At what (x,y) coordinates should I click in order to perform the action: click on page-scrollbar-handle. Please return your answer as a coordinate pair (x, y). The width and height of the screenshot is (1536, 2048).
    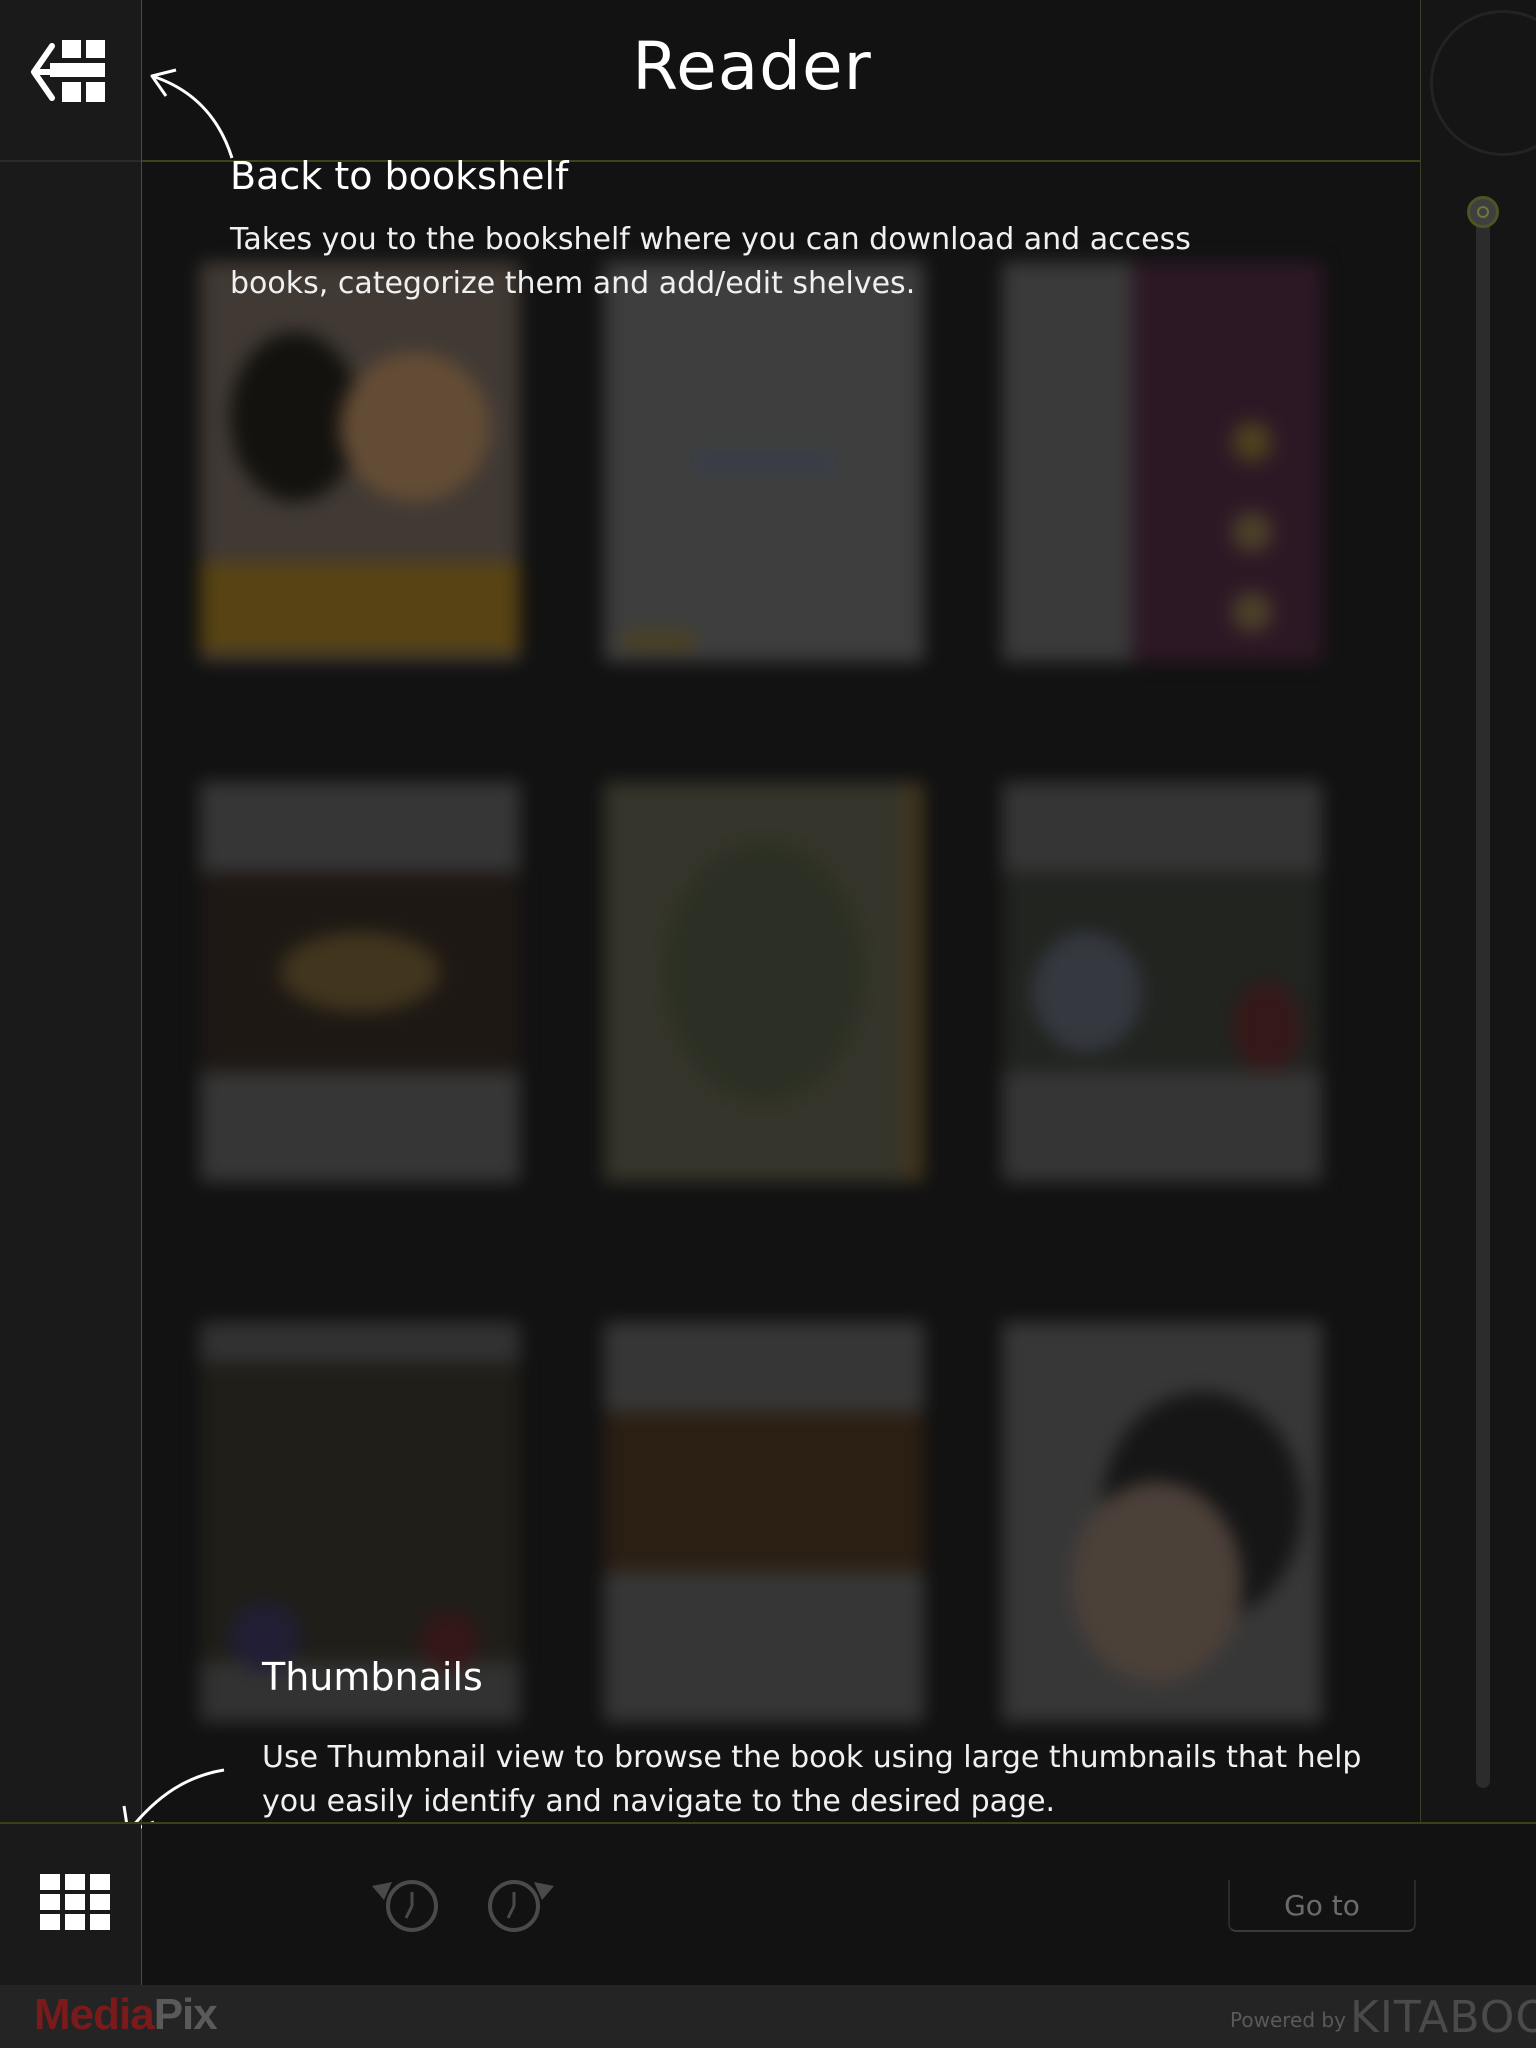
    Looking at the image, I should click on (1483, 212).